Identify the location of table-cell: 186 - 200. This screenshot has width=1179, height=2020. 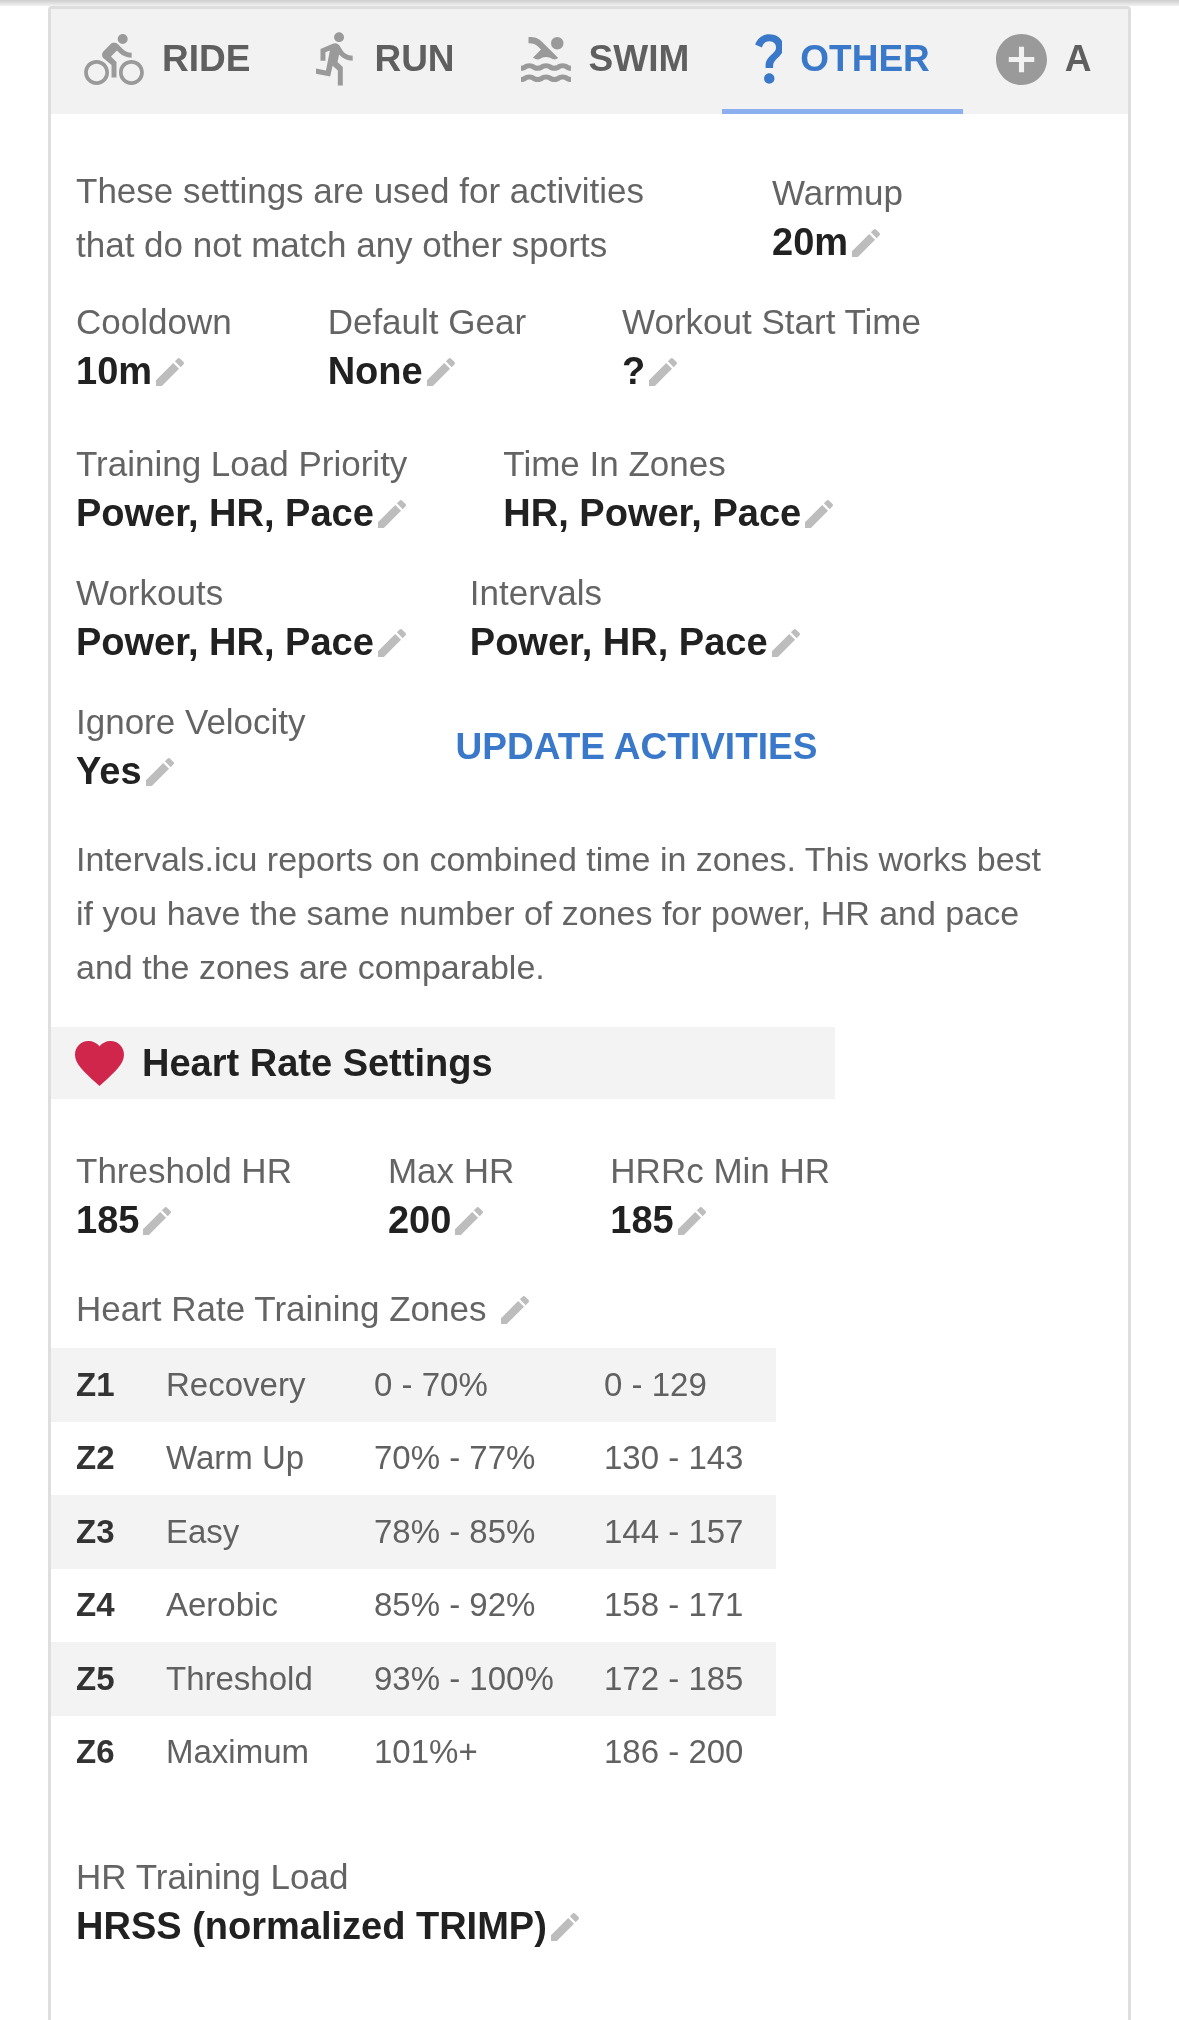
(674, 1752).